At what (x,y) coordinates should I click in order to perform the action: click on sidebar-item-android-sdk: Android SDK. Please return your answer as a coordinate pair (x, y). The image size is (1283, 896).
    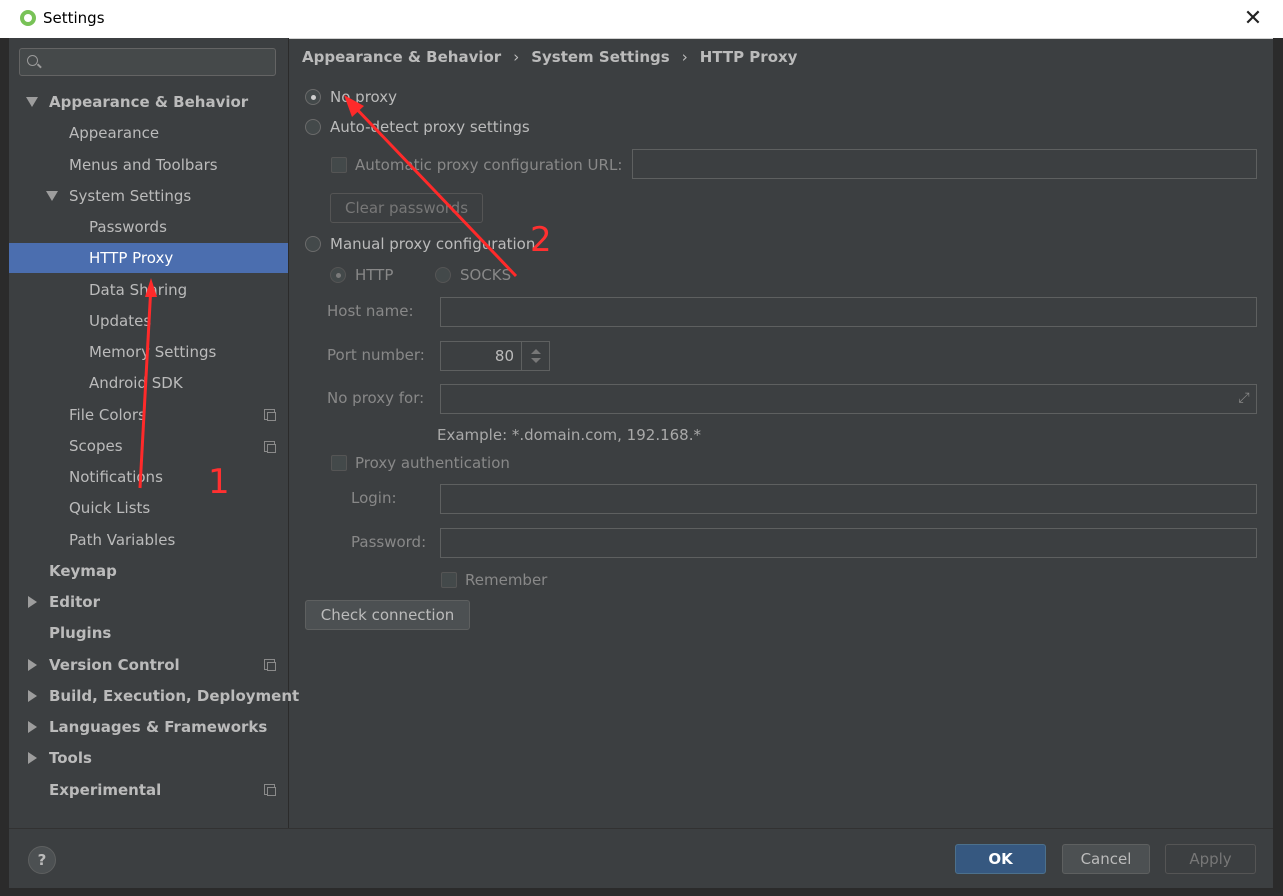
    Looking at the image, I should click on (136, 383).